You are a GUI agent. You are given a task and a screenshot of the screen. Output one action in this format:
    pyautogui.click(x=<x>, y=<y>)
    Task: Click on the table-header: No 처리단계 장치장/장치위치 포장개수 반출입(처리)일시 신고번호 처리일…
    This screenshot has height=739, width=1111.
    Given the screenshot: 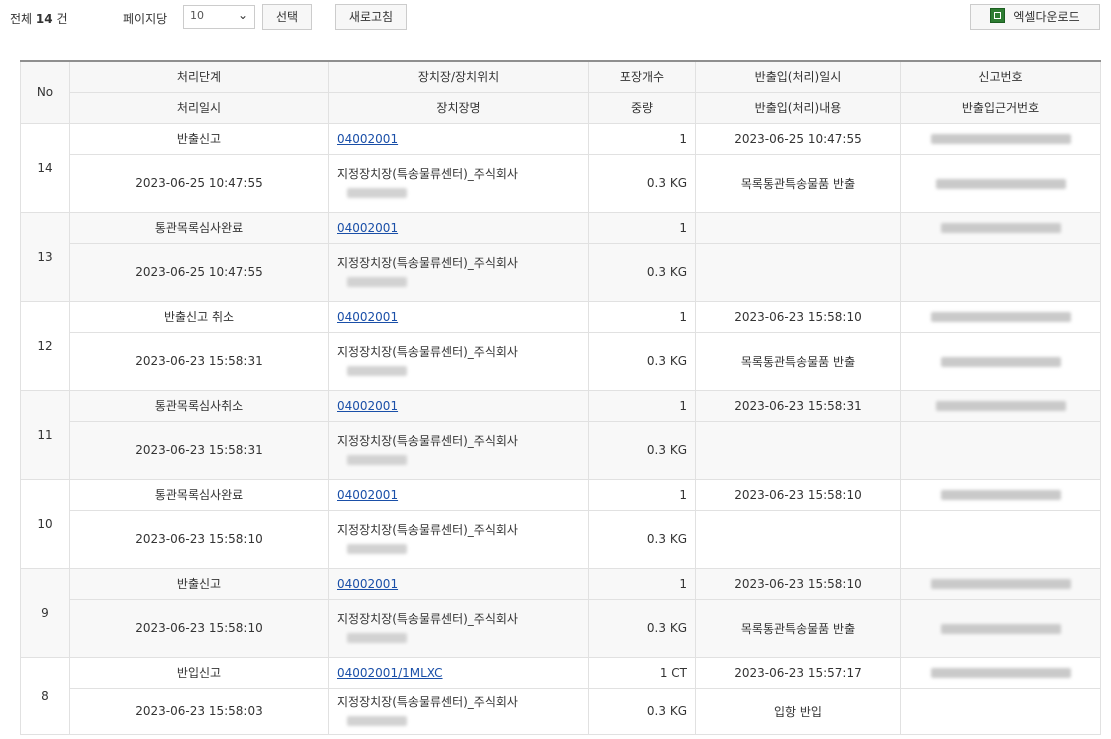 What is the action you would take?
    pyautogui.click(x=560, y=92)
    